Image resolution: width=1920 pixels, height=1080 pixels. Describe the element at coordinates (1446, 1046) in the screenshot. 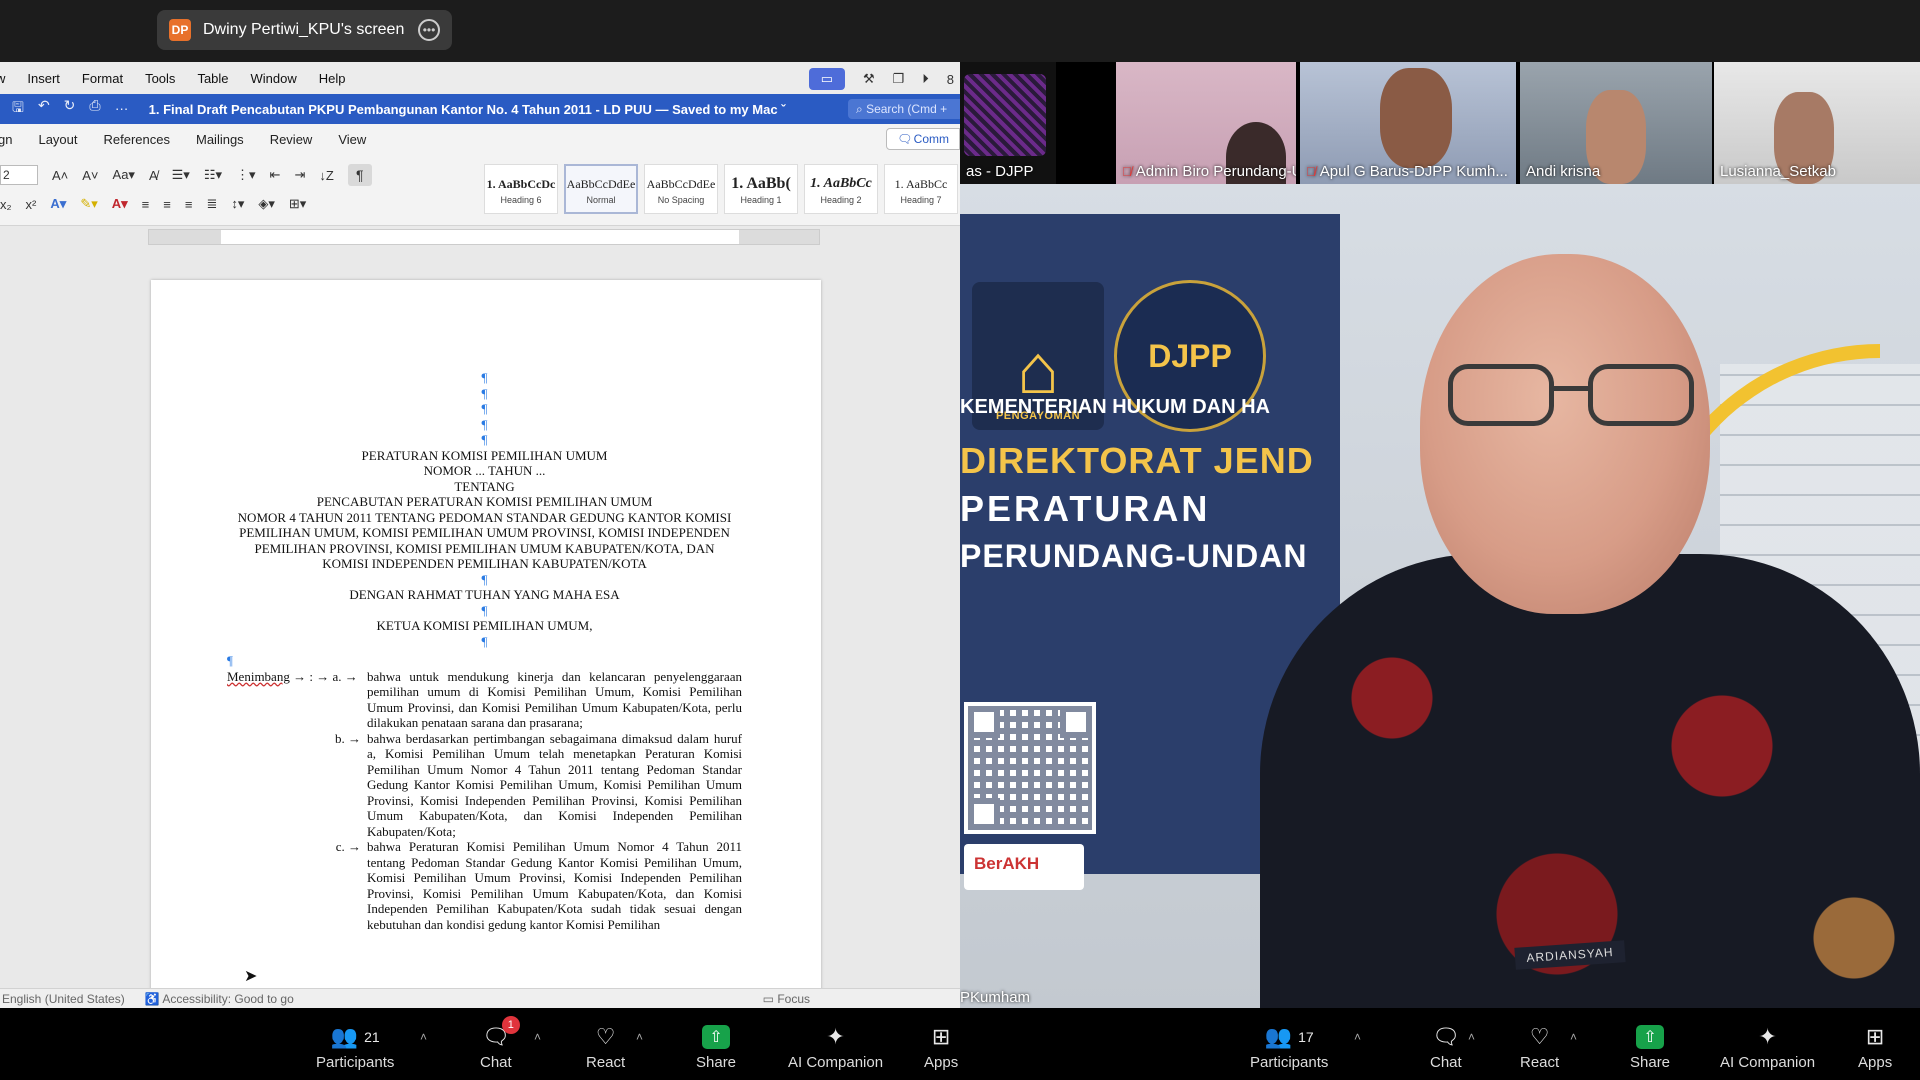

I see `chat-button: 🗨 Chat` at that location.